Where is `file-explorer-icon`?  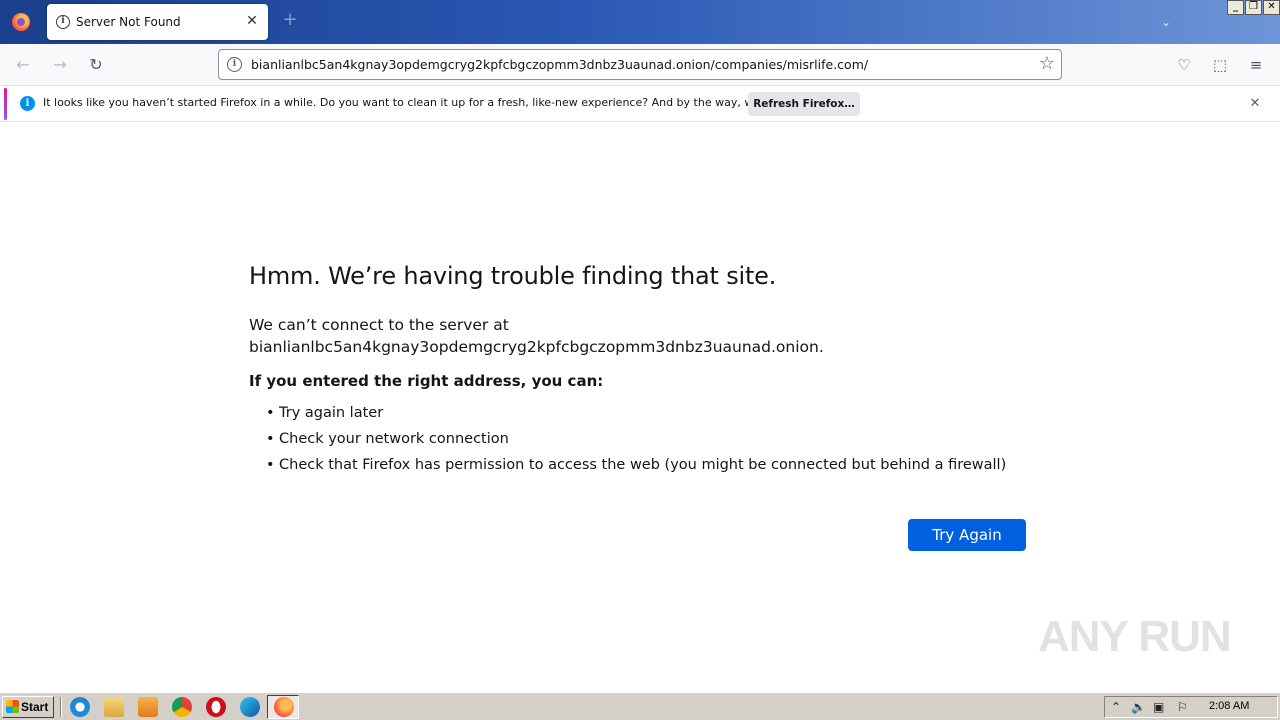
file-explorer-icon is located at coordinates (114, 707).